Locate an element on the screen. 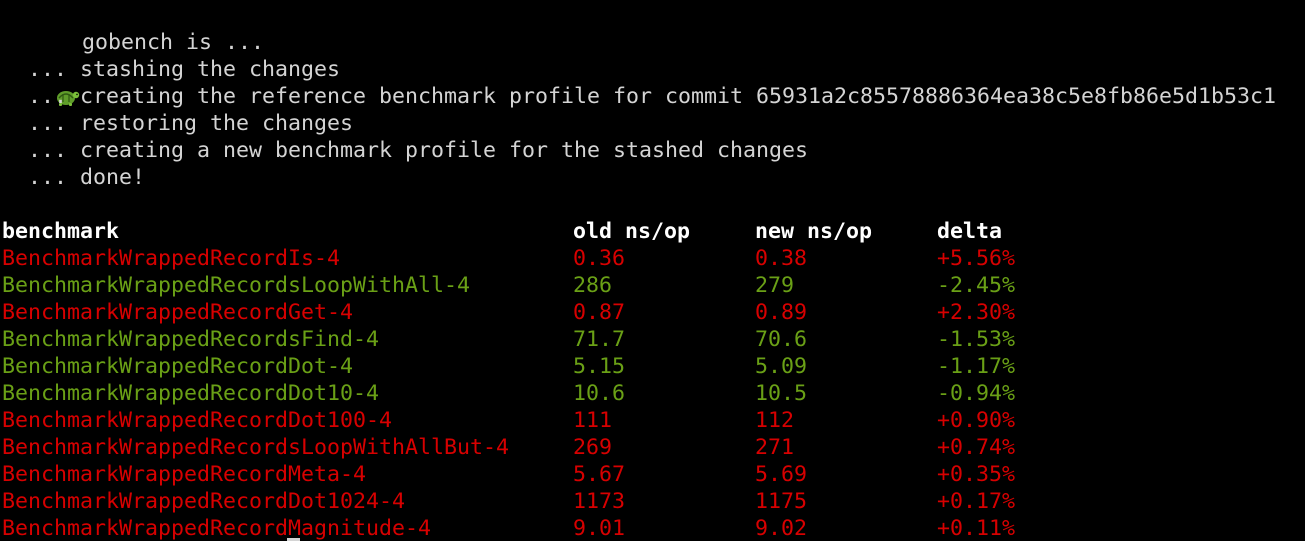 This screenshot has width=1305, height=541. row-delta: -2.45% is located at coordinates (976, 285).